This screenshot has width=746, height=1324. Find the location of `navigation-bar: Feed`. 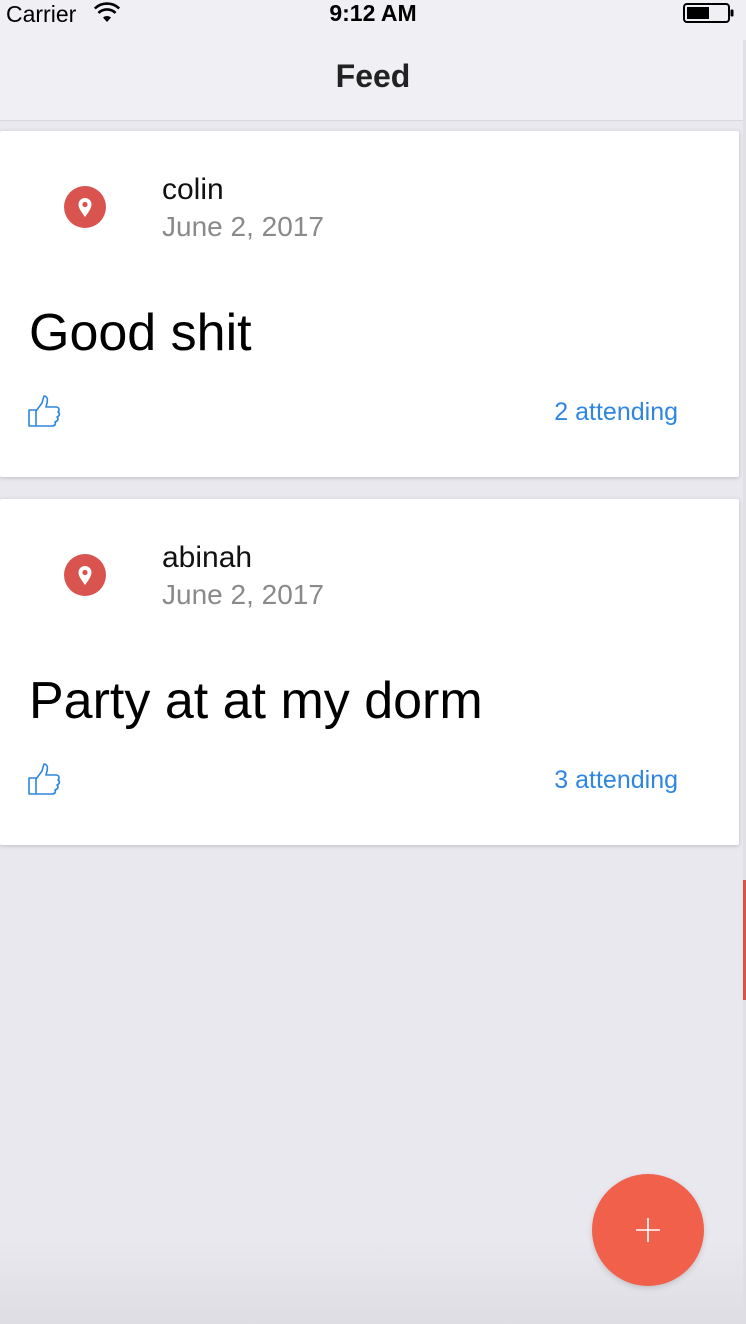

navigation-bar: Feed is located at coordinates (373, 80).